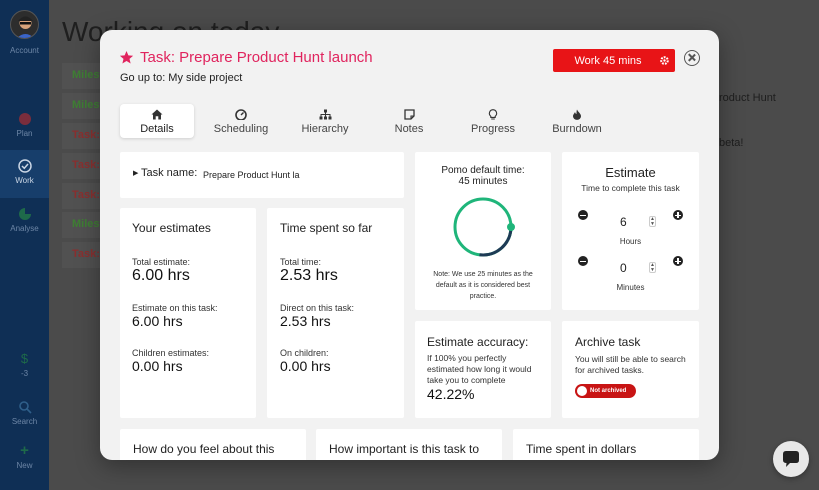  I want to click on your-estimates-title: Your estimates, so click(171, 228).